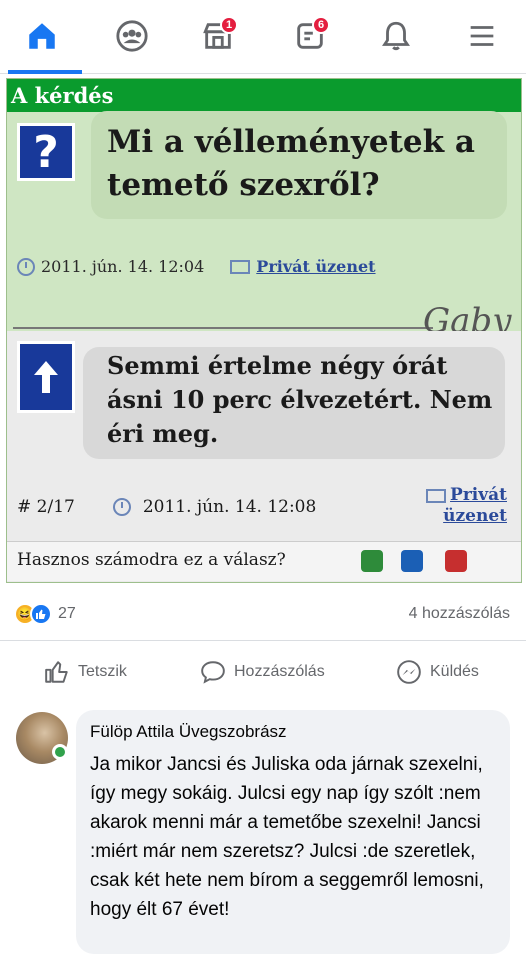 The image size is (526, 956). I want to click on marketplace-badge: 1, so click(229, 25).